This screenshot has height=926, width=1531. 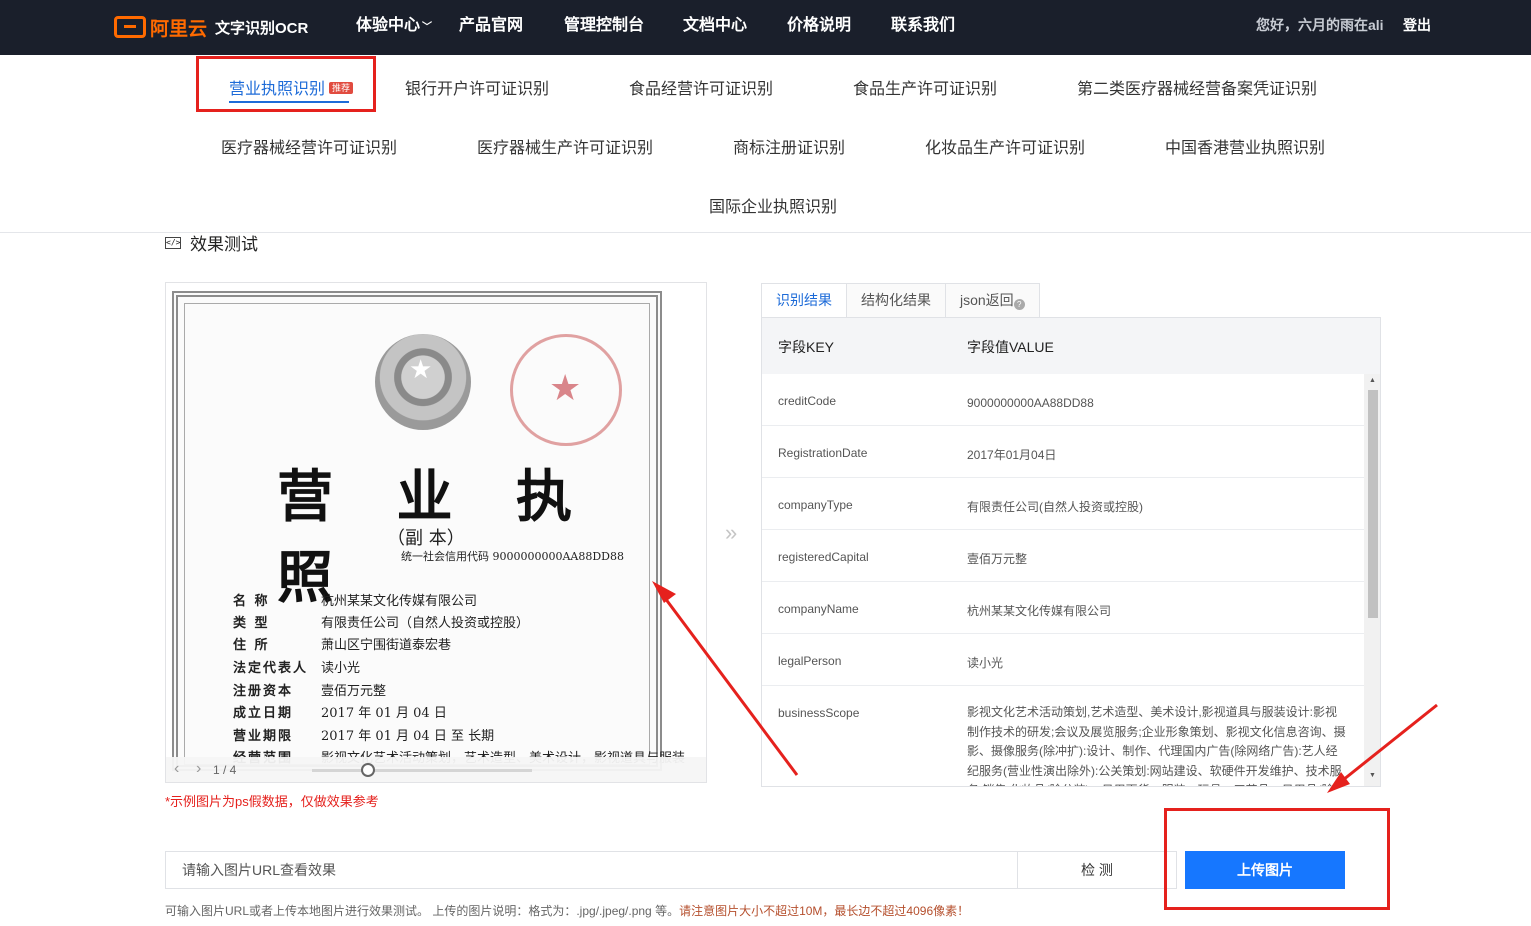 What do you see at coordinates (354, 691) in the screenshot?
I see `license-row-value: 壹佰万元整` at bounding box center [354, 691].